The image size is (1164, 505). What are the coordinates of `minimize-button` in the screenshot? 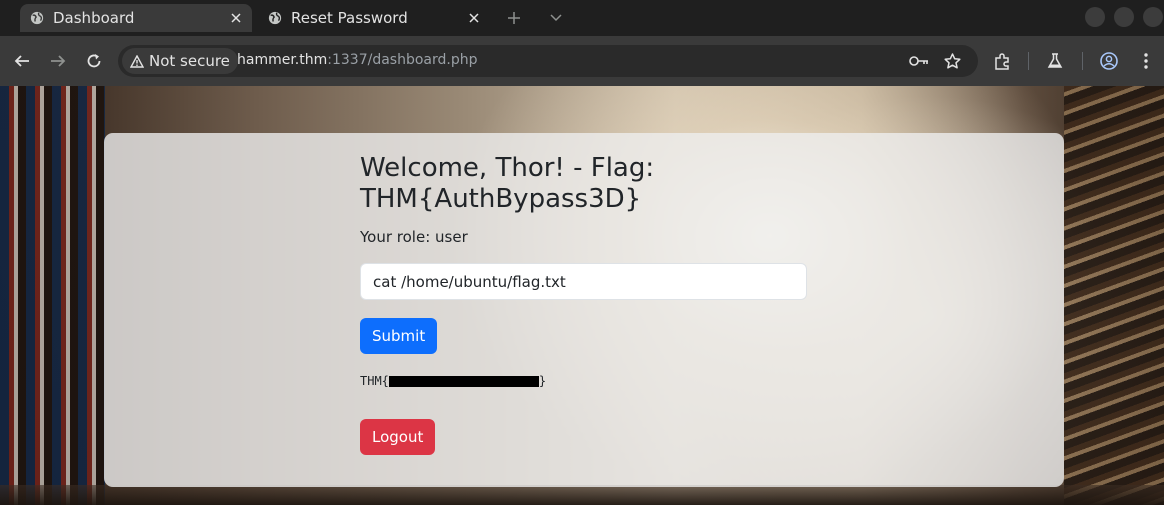 It's located at (1095, 17).